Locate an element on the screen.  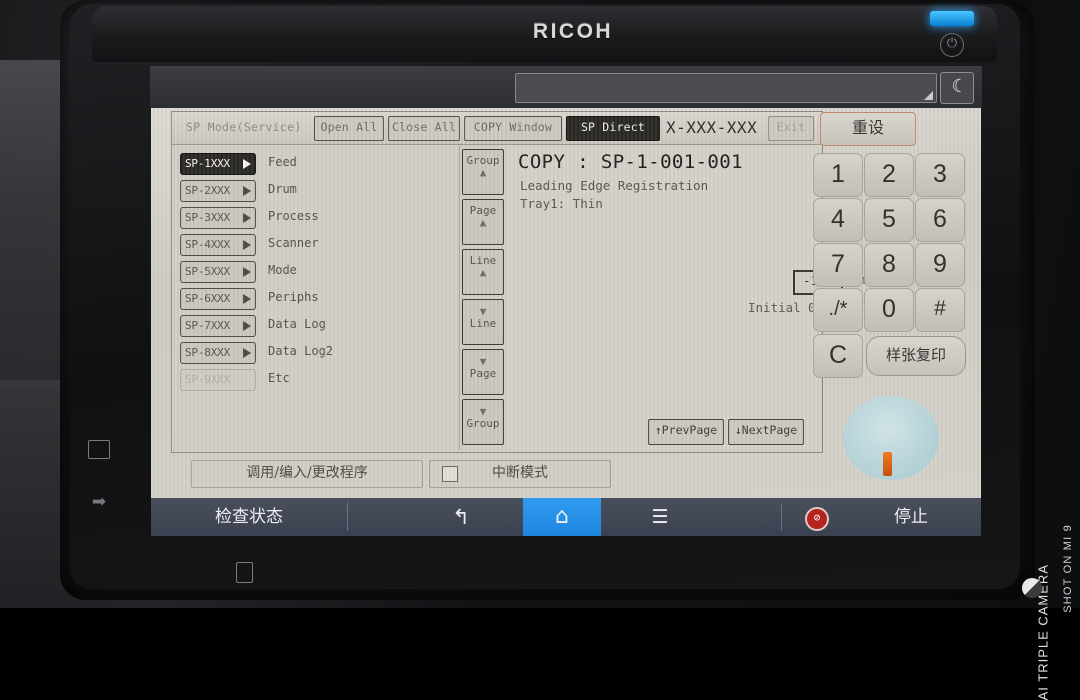
home-button: ⌂ is located at coordinates (562, 517).